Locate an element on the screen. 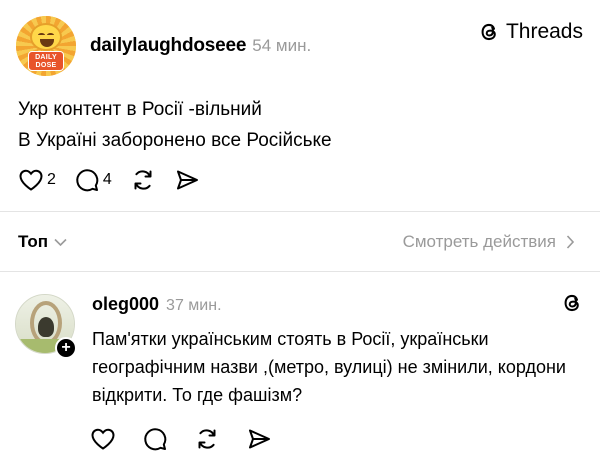 The image size is (600, 467). threads-label: Threads is located at coordinates (544, 31).